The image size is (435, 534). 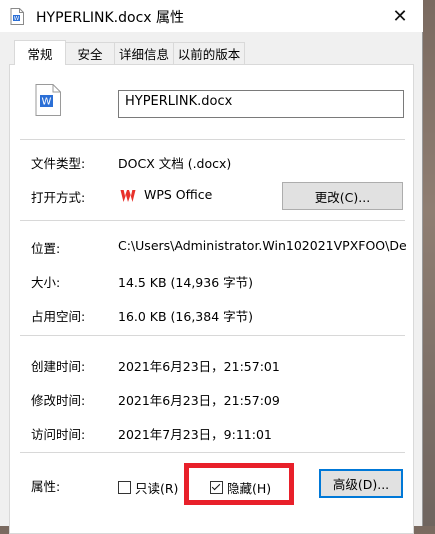 I want to click on tab-details: 详细信息, so click(x=144, y=53).